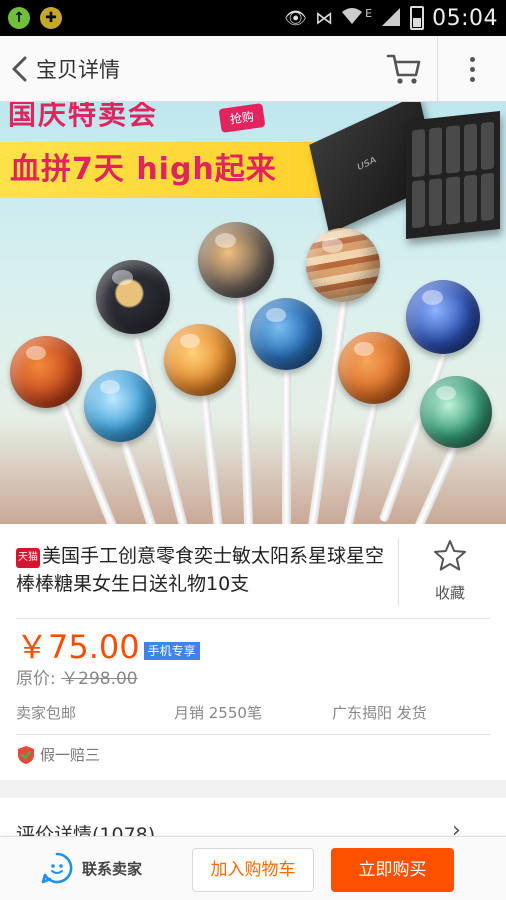 The height and width of the screenshot is (900, 506). I want to click on uranus-lollipop, so click(120, 406).